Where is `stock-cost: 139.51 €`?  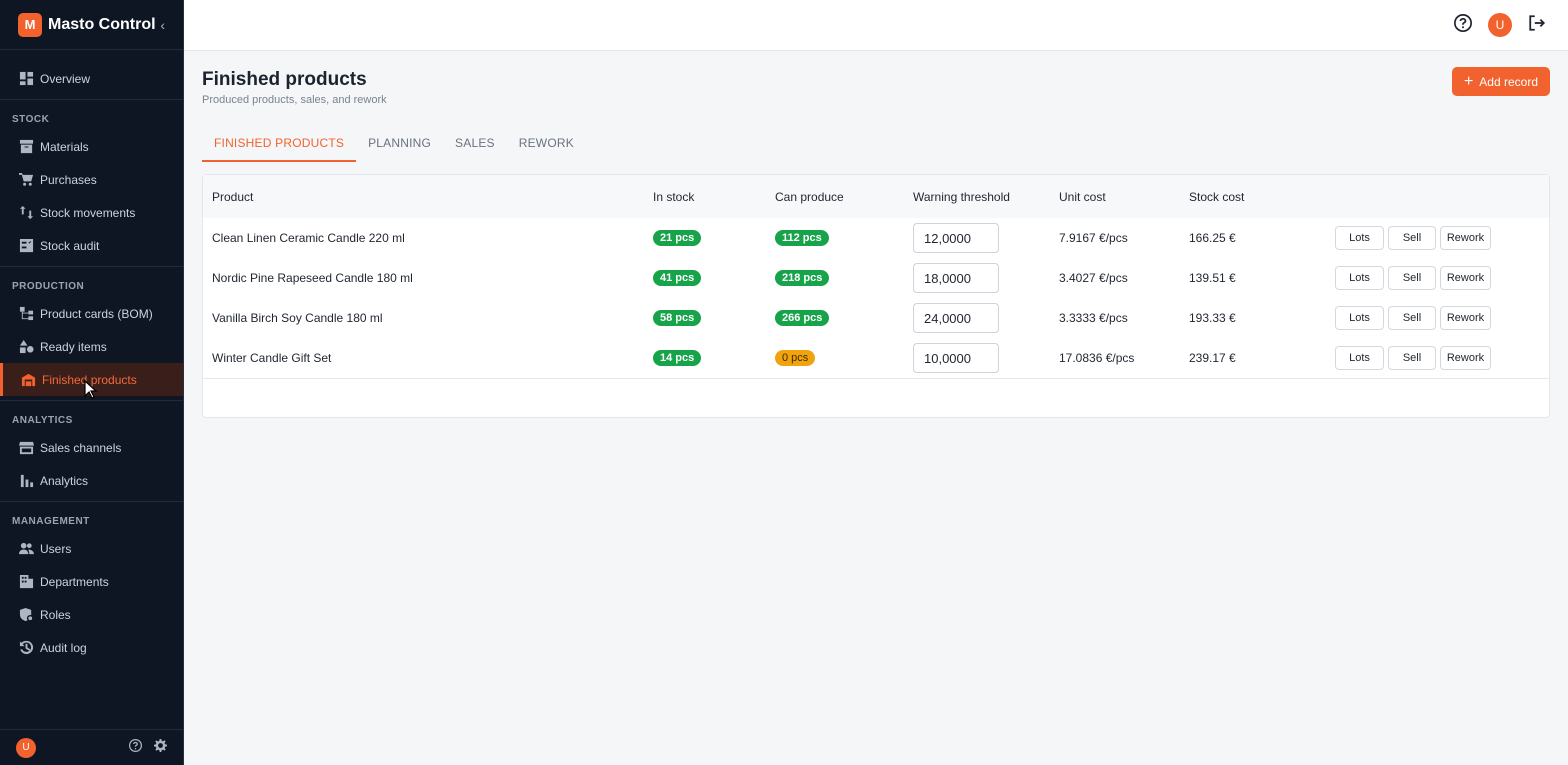
stock-cost: 139.51 € is located at coordinates (1212, 278).